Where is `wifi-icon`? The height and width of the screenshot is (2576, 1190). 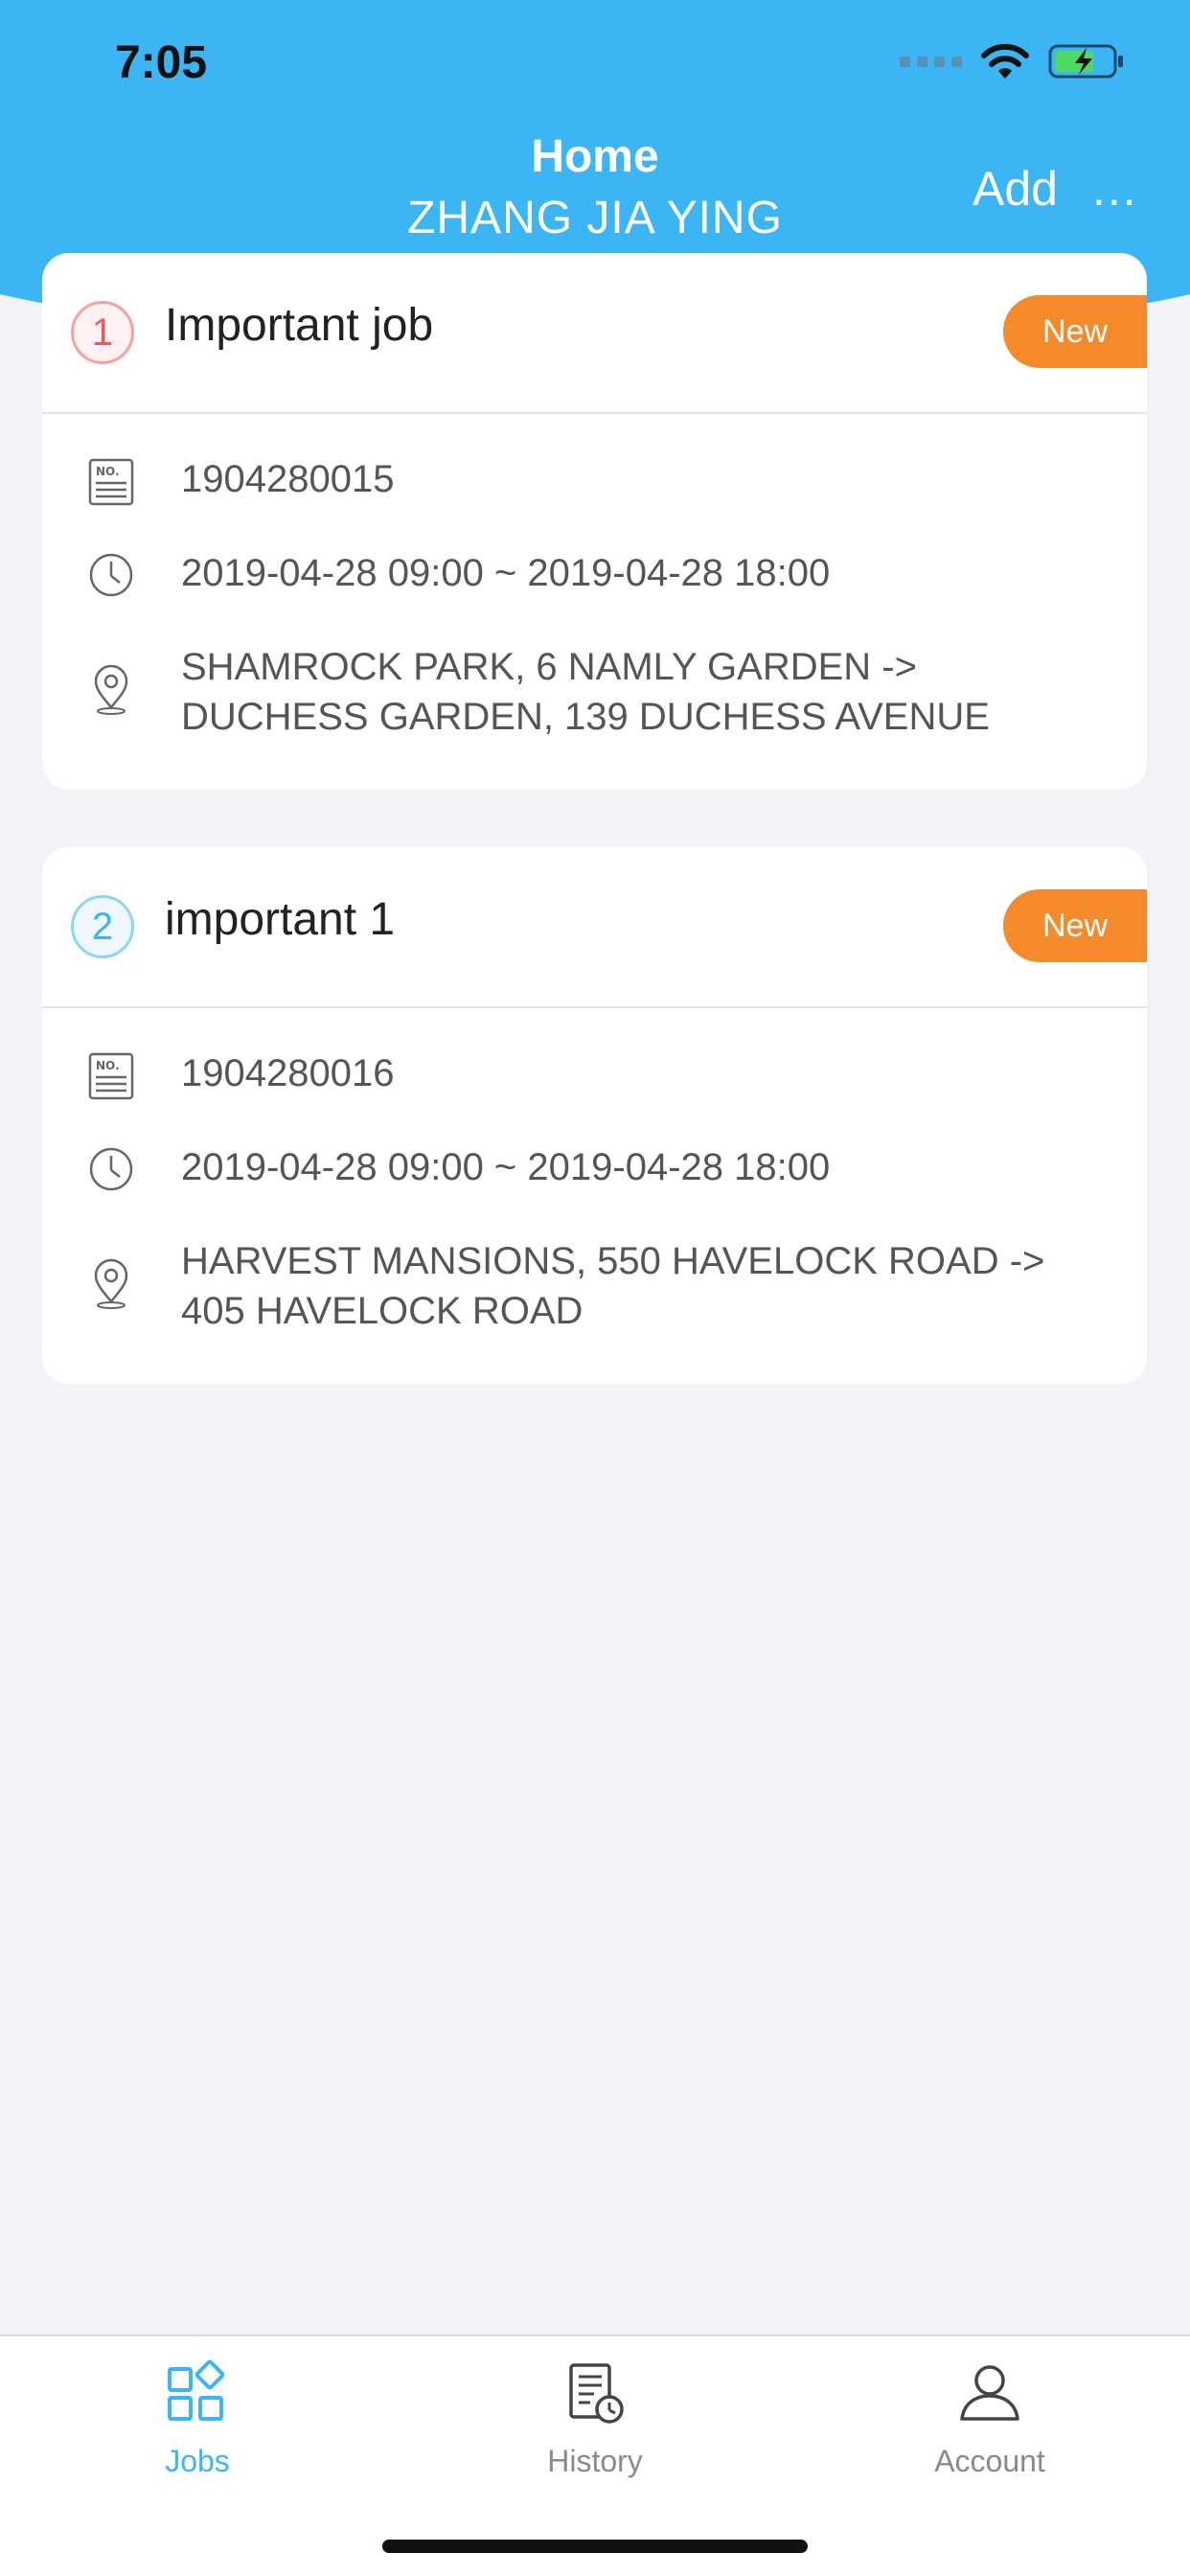 wifi-icon is located at coordinates (1005, 61).